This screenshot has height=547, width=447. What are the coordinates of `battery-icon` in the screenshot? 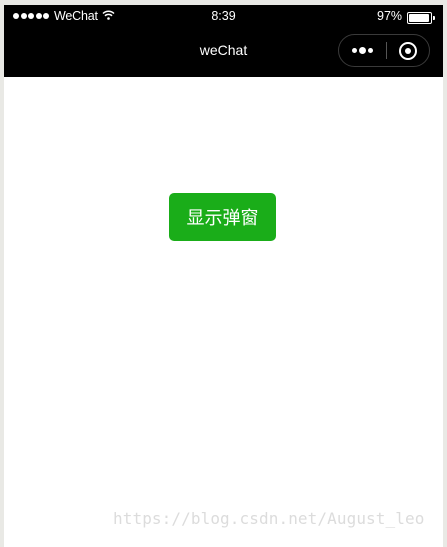 It's located at (421, 18).